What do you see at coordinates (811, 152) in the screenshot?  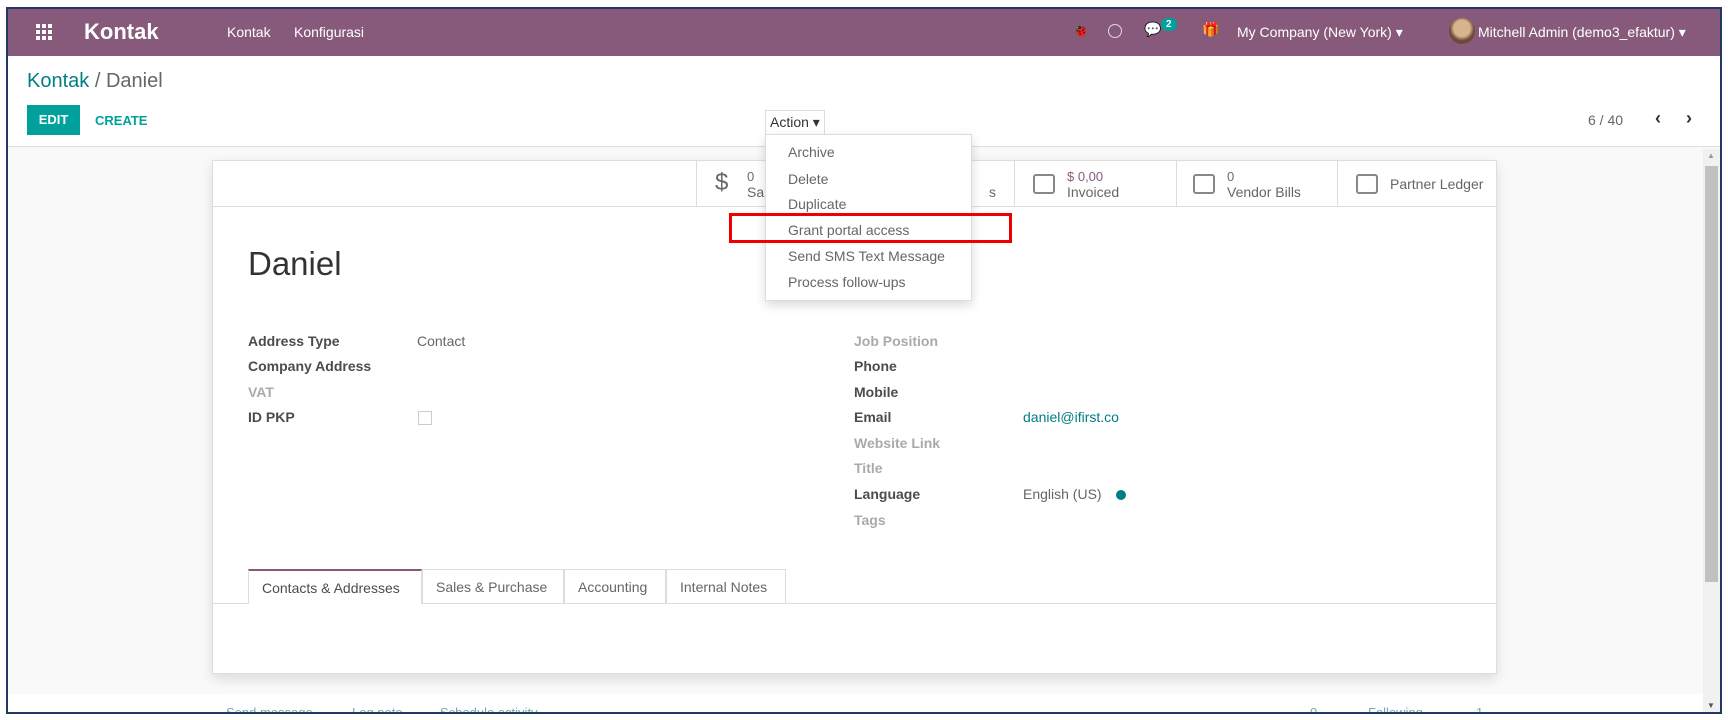 I see `action-archive: Archive` at bounding box center [811, 152].